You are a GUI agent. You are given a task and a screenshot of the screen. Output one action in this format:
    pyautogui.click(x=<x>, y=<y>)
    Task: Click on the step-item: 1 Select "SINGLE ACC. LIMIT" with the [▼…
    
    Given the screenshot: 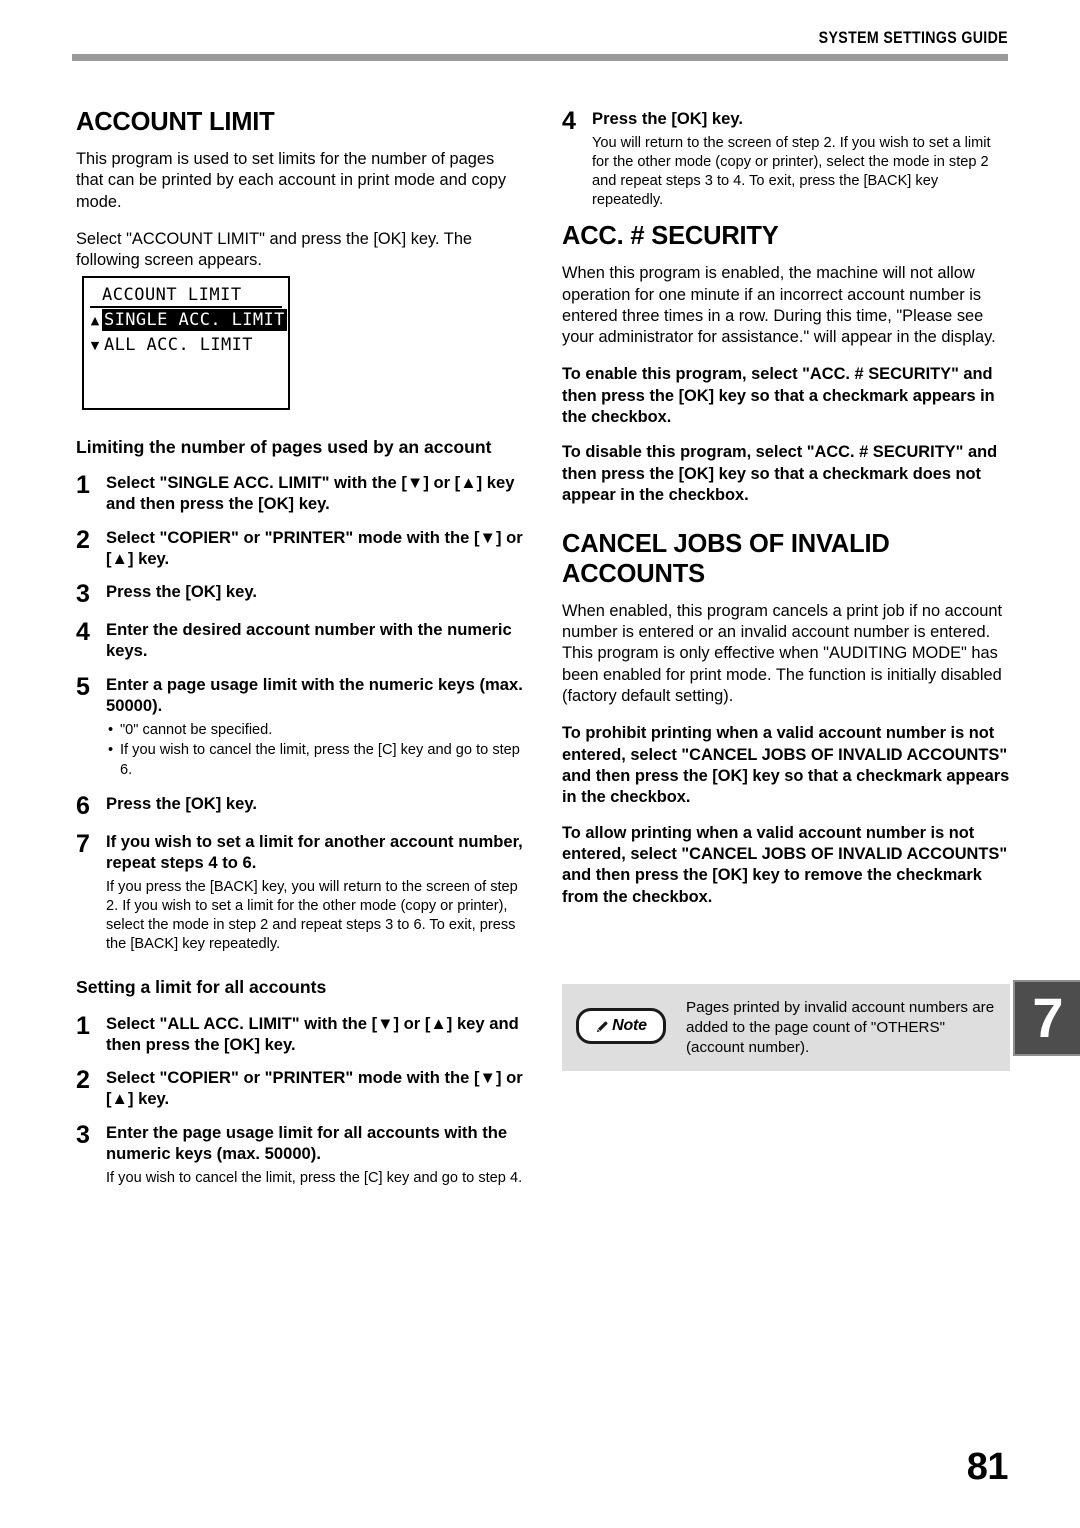 What is the action you would take?
    pyautogui.click(x=300, y=493)
    